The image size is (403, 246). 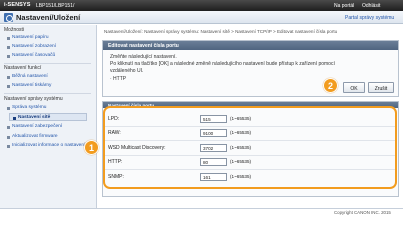 I want to click on raw-port-input: 9100, so click(x=213, y=133).